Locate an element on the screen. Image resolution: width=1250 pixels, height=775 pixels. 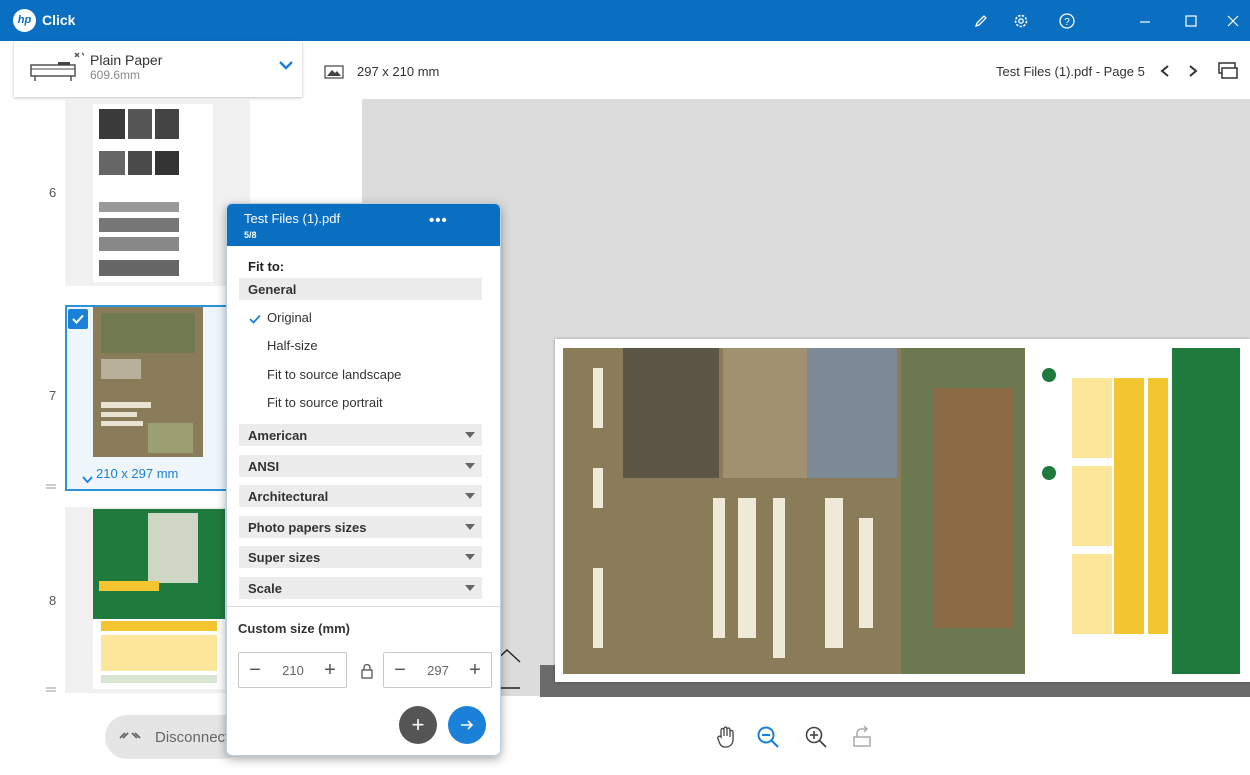
doctor-schedule-preview is located at coordinates (1141, 511).